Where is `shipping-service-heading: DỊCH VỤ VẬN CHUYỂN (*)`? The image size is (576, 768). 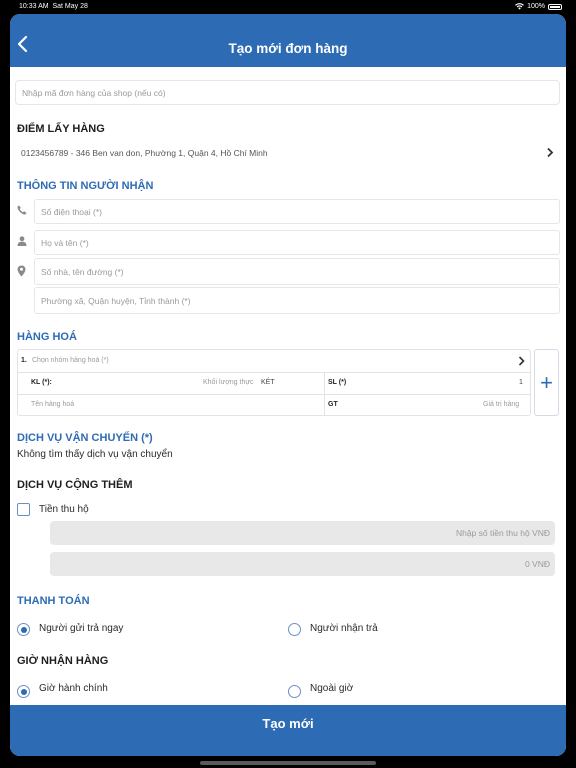 shipping-service-heading: DỊCH VỤ VẬN CHUYỂN (*) is located at coordinates (85, 438).